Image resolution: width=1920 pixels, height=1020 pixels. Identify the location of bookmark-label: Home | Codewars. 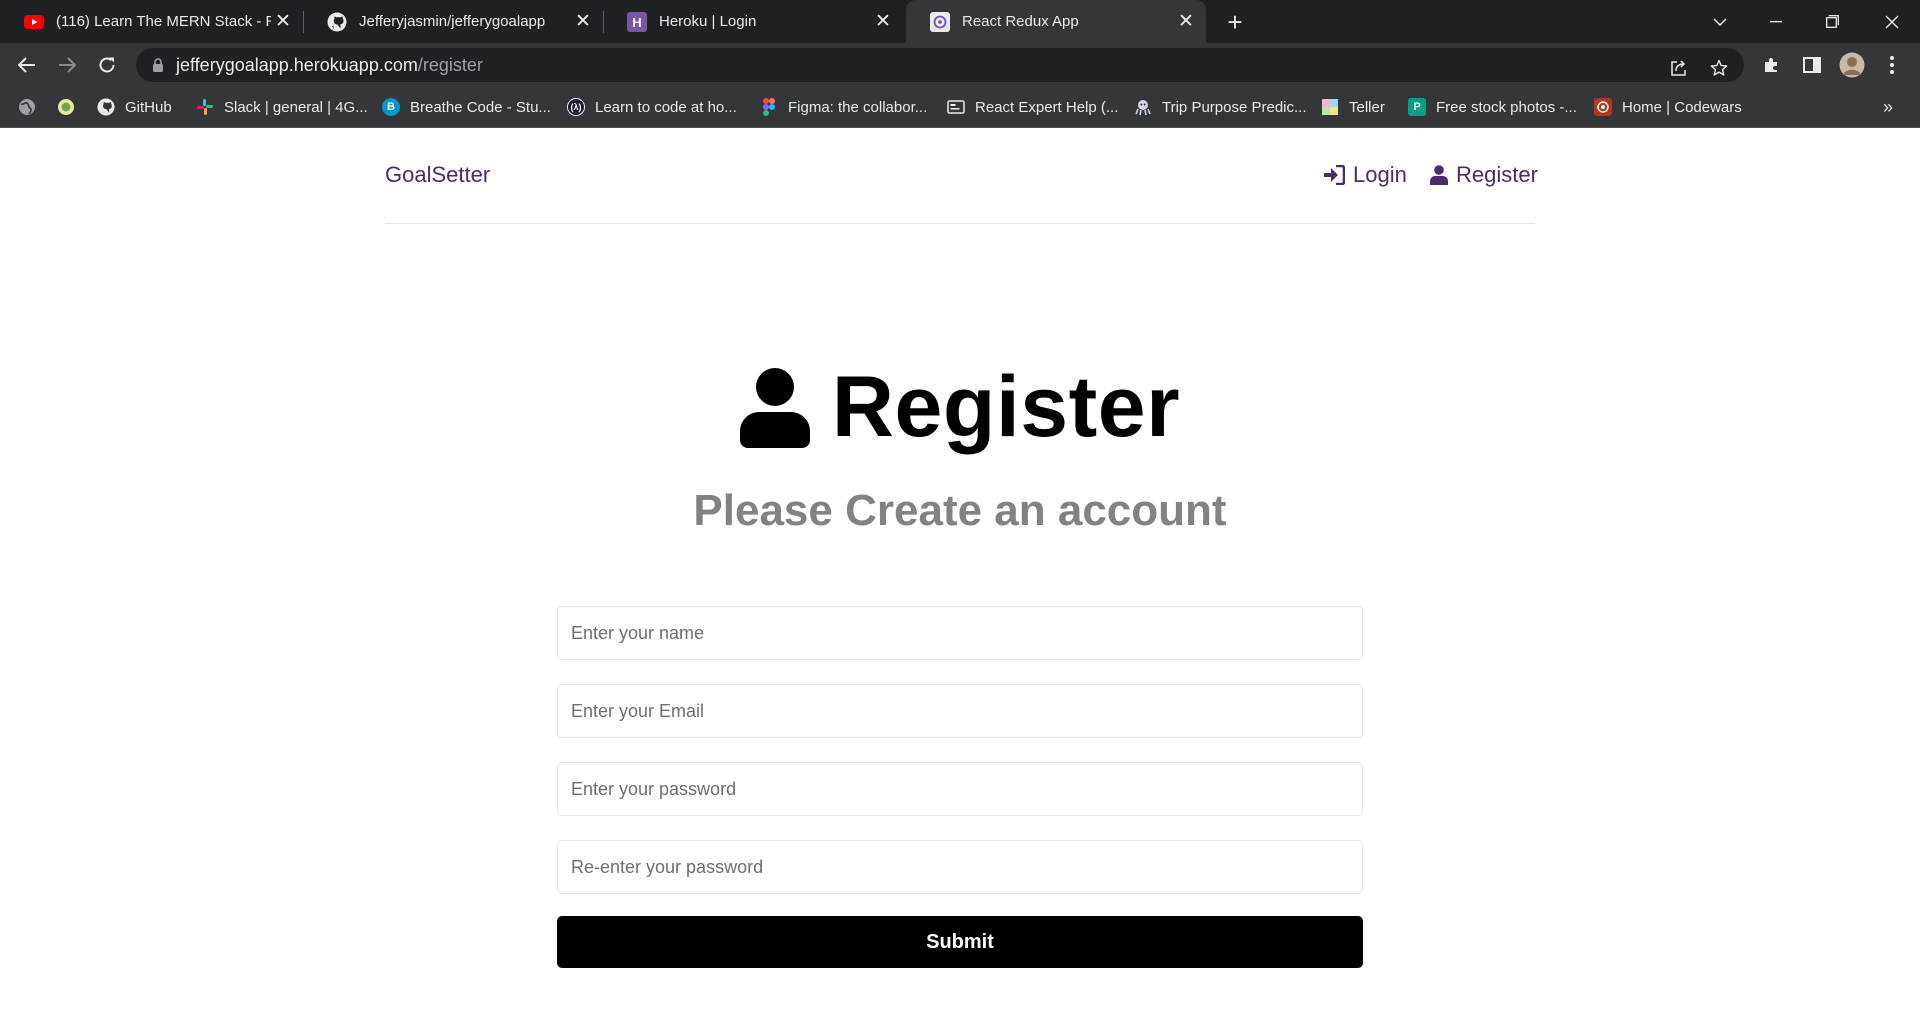
(1682, 107).